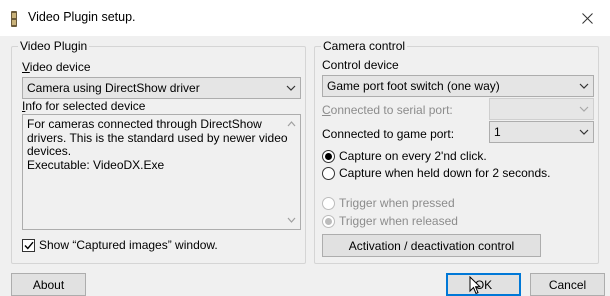  I want to click on info-label: Info for selected device, so click(83, 106).